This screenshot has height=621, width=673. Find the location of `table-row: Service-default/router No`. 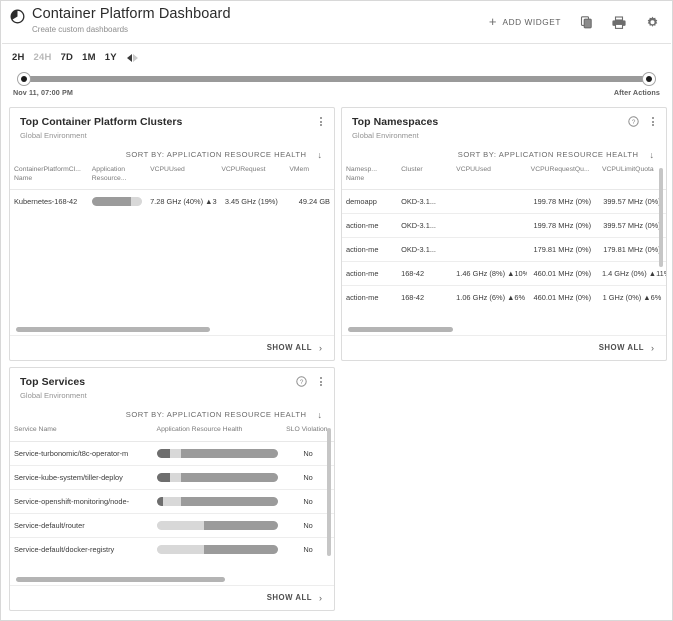

table-row: Service-default/router No is located at coordinates (172, 525).